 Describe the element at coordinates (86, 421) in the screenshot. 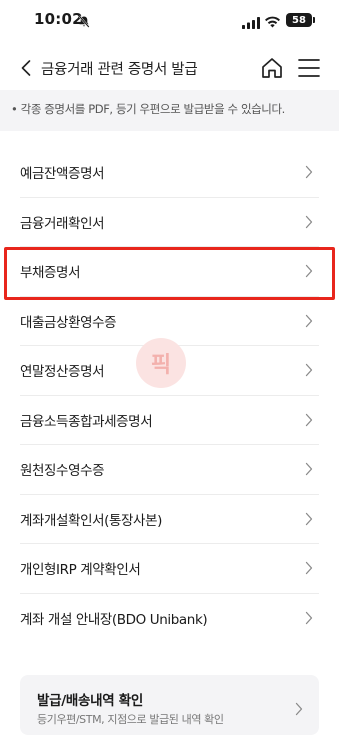

I see `list-item-label: 금융소득종합과세증명서` at that location.